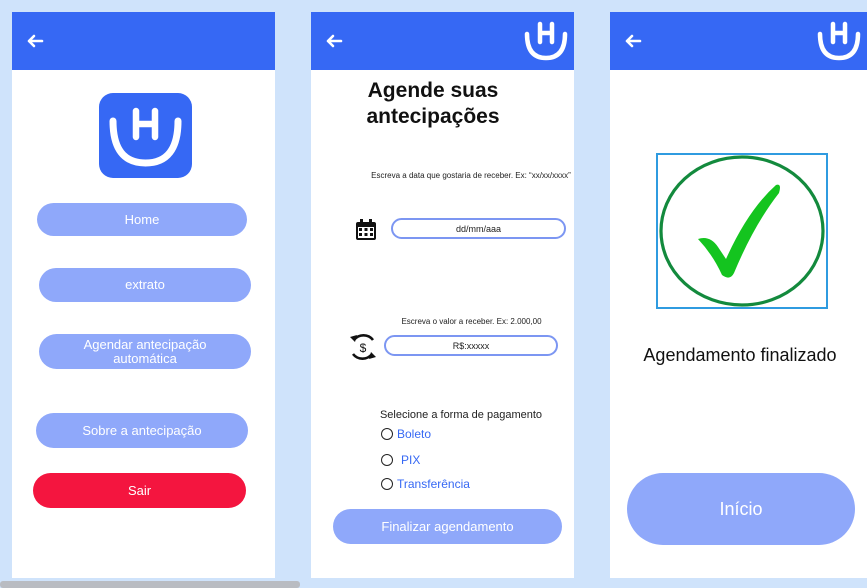 Image resolution: width=867 pixels, height=588 pixels. Describe the element at coordinates (447, 526) in the screenshot. I see `finalizar-agendamento-button: Finalizar agendamento` at that location.